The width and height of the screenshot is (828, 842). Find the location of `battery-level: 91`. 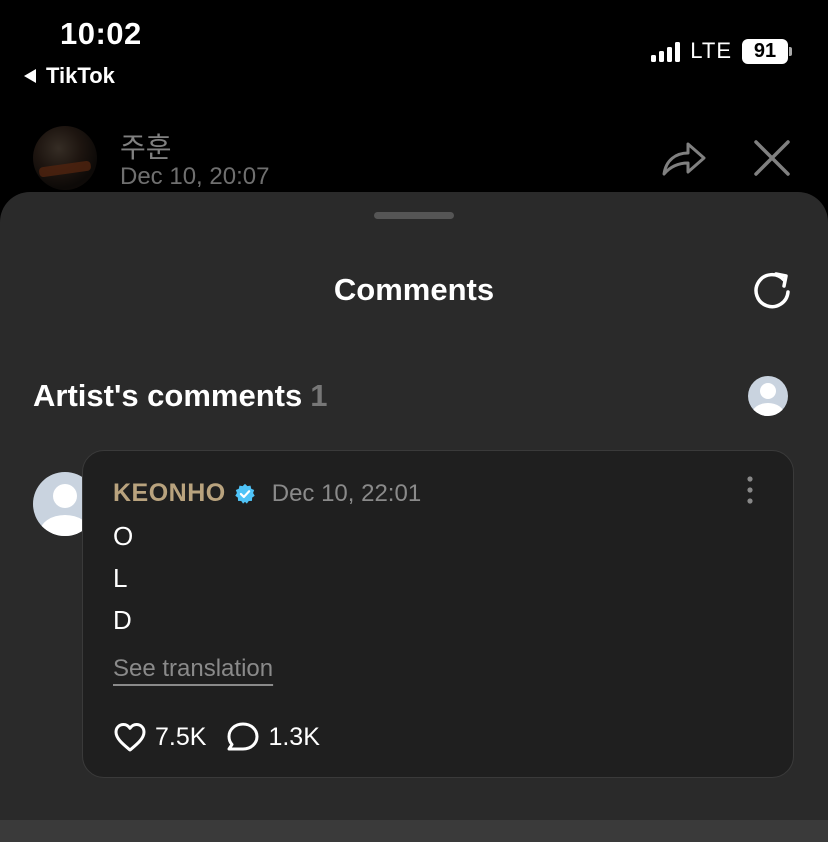

battery-level: 91 is located at coordinates (765, 51).